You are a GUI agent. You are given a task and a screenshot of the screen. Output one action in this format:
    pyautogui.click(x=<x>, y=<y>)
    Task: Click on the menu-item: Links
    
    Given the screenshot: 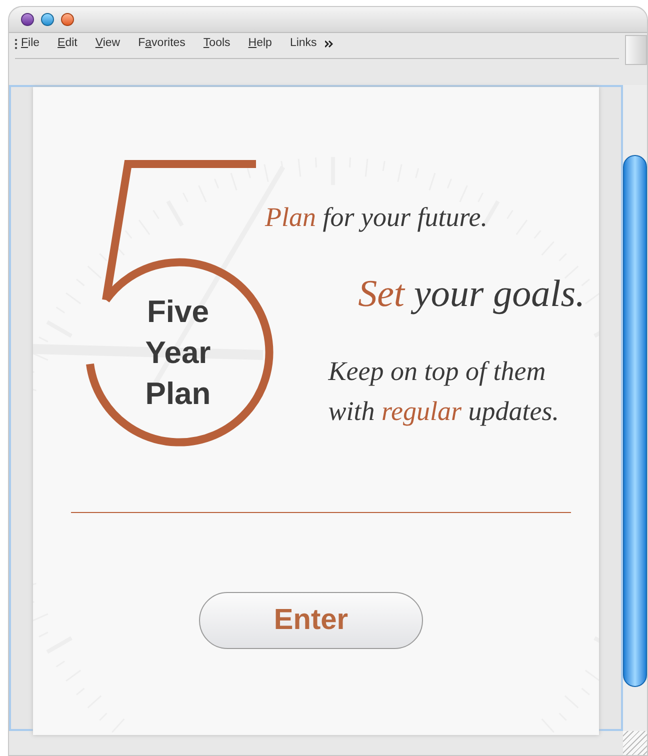 What is the action you would take?
    pyautogui.click(x=303, y=44)
    